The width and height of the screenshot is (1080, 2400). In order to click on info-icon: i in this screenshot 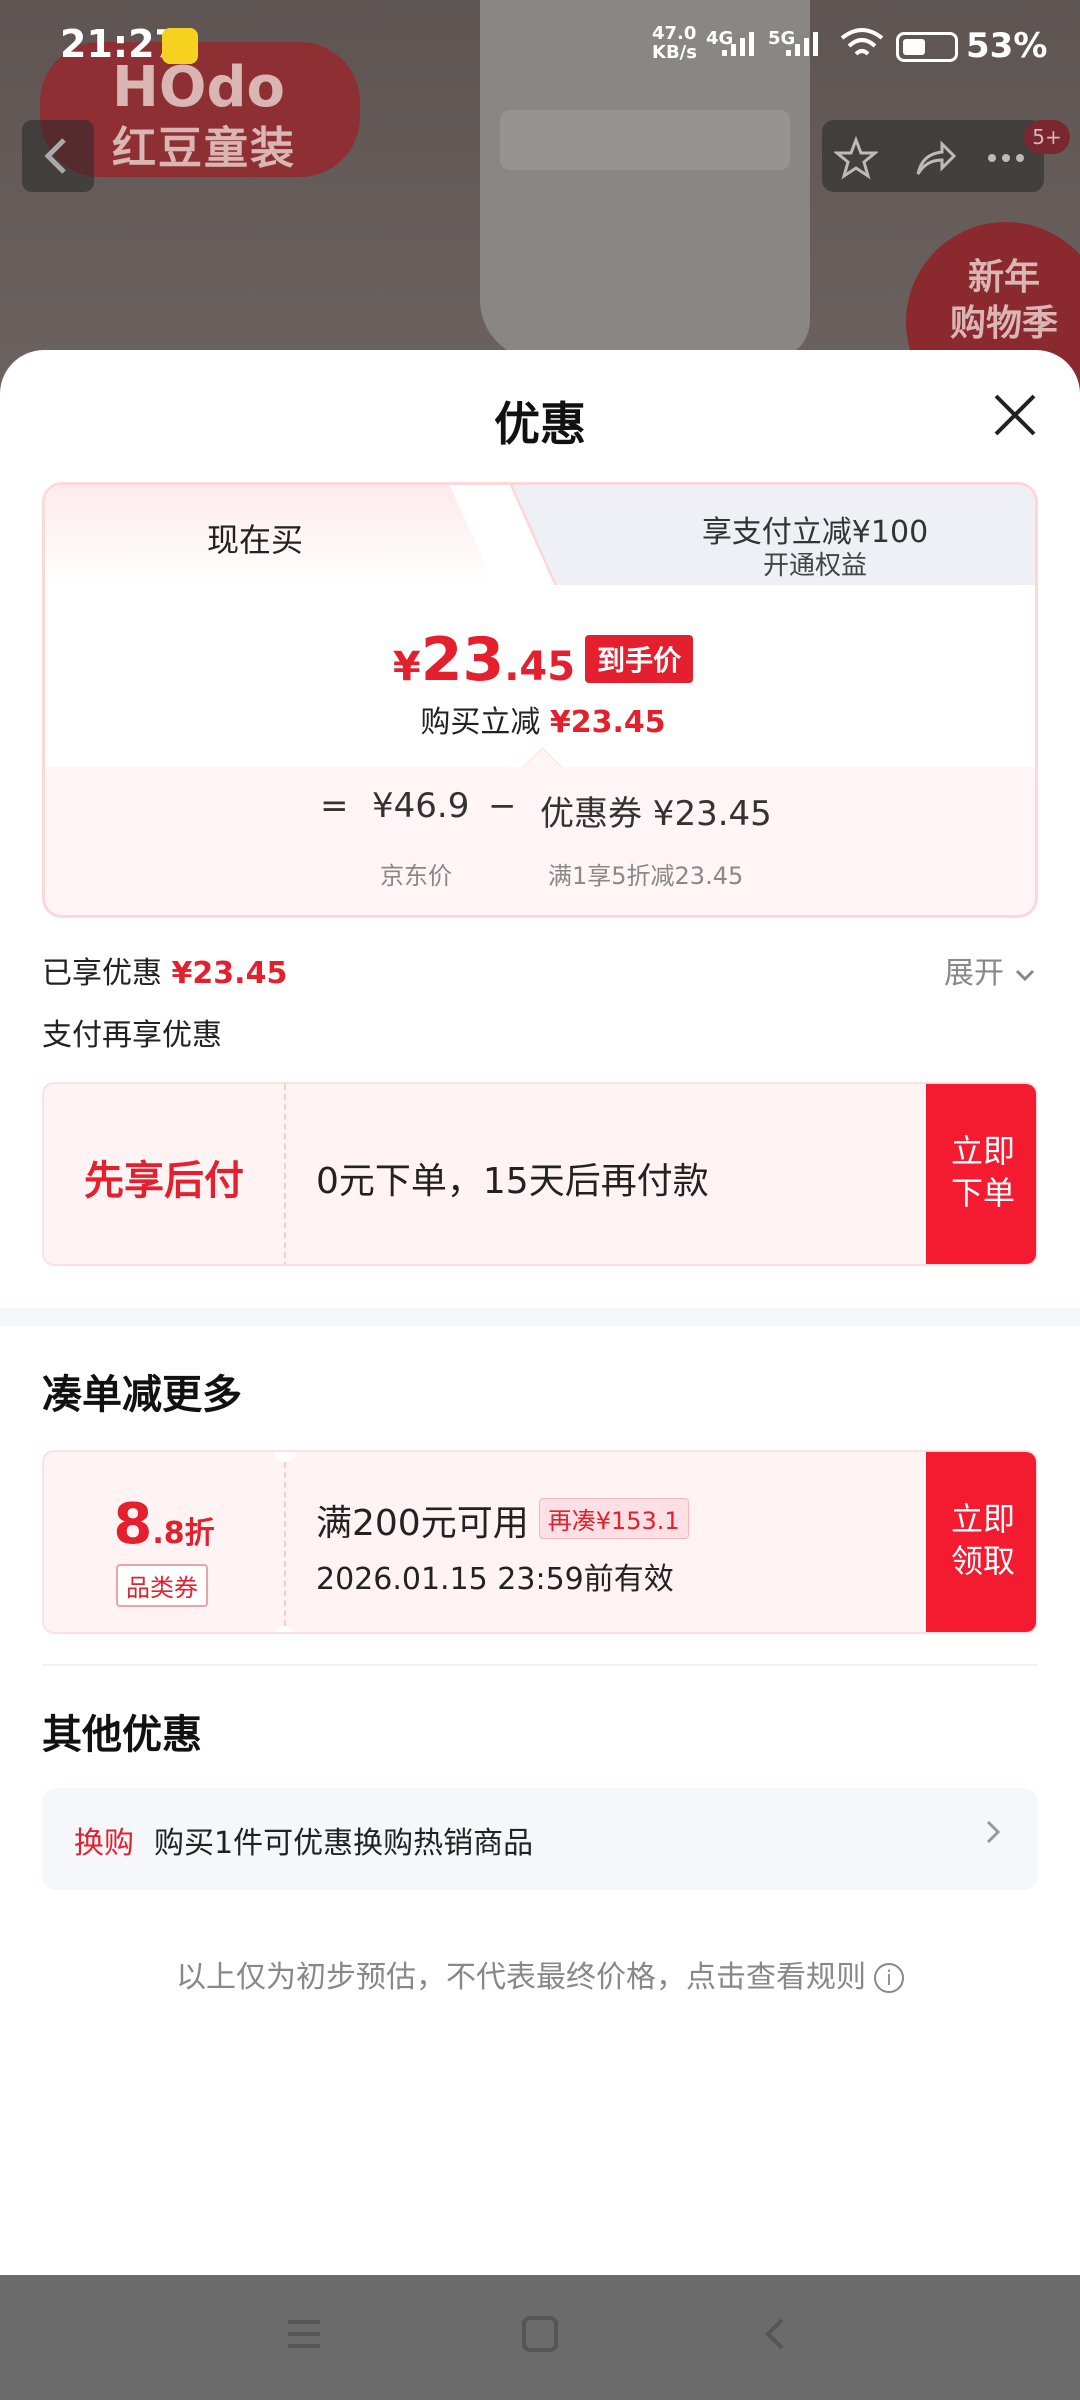, I will do `click(889, 1978)`.